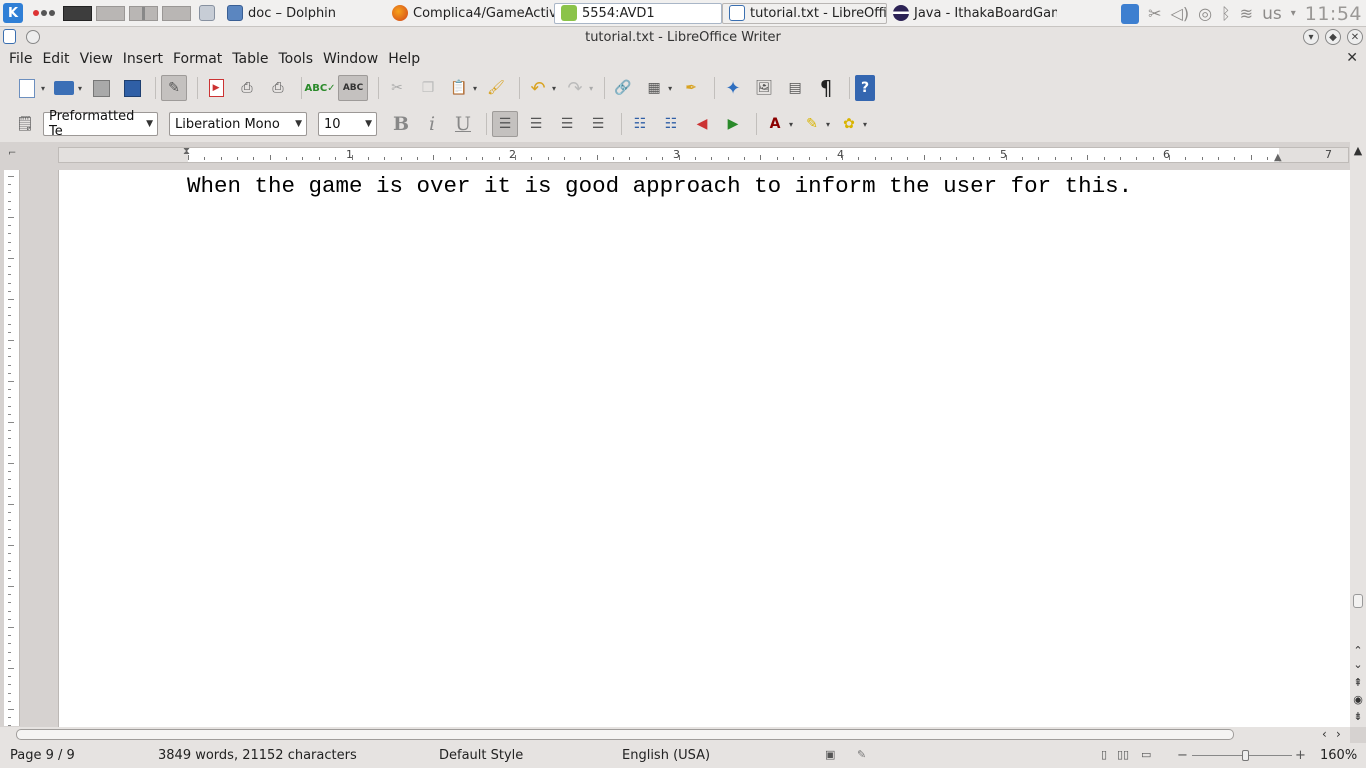  I want to click on increase-indent-icon: ▶, so click(733, 124).